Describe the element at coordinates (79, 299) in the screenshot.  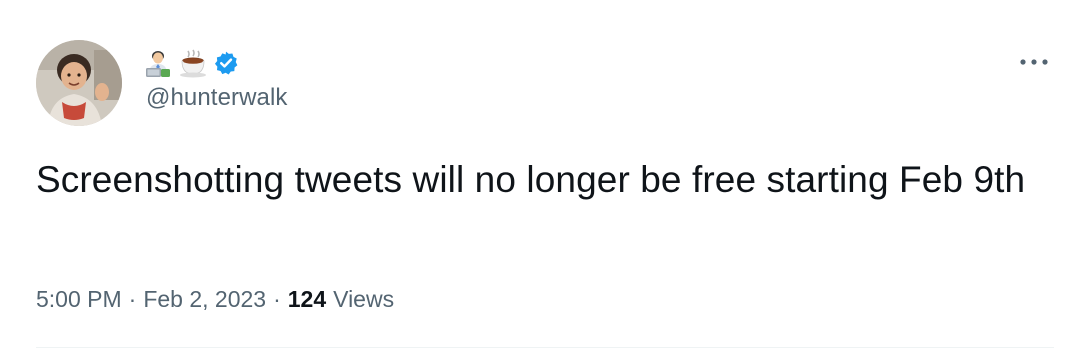
I see `tweet-time: 5:00 PM` at that location.